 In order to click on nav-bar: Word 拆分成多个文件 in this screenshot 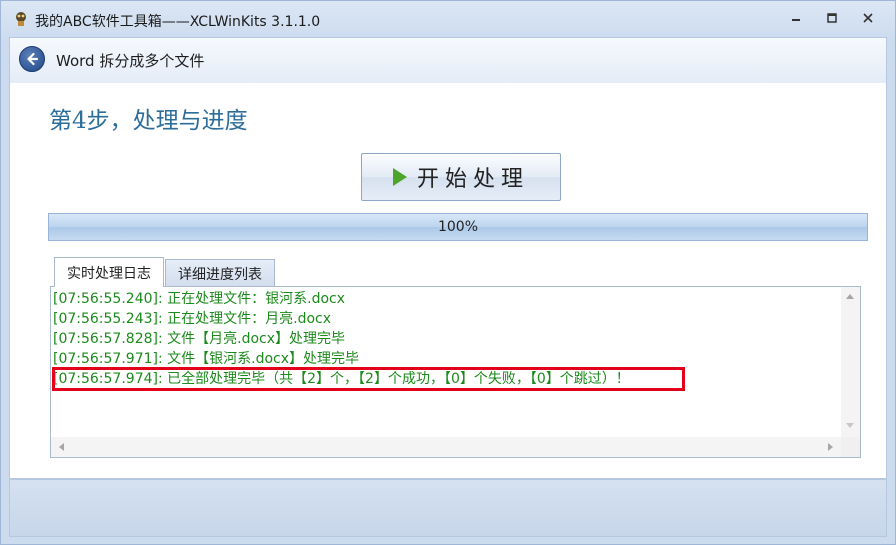, I will do `click(448, 60)`.